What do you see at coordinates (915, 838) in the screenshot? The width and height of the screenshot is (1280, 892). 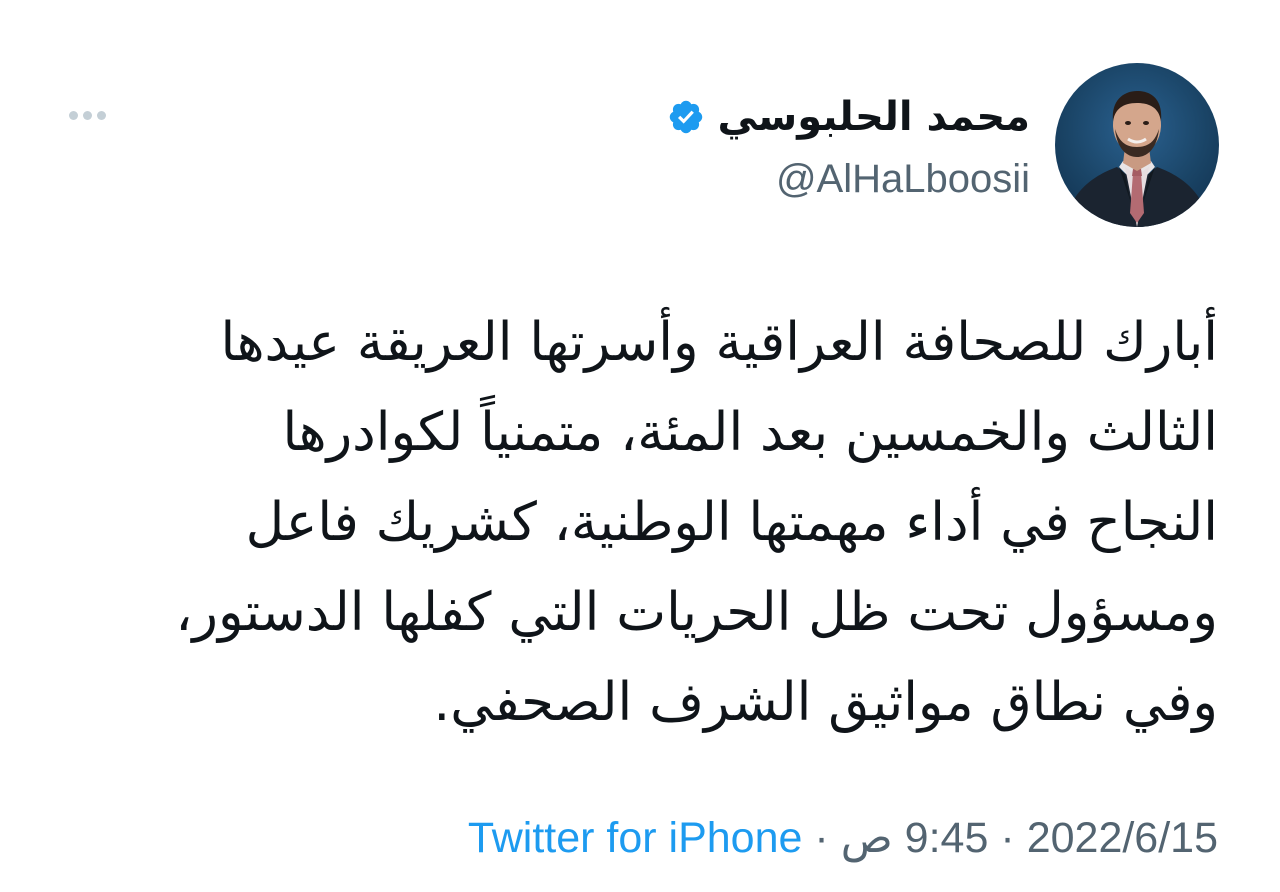 I see `tweet-time: 9:45 ص` at bounding box center [915, 838].